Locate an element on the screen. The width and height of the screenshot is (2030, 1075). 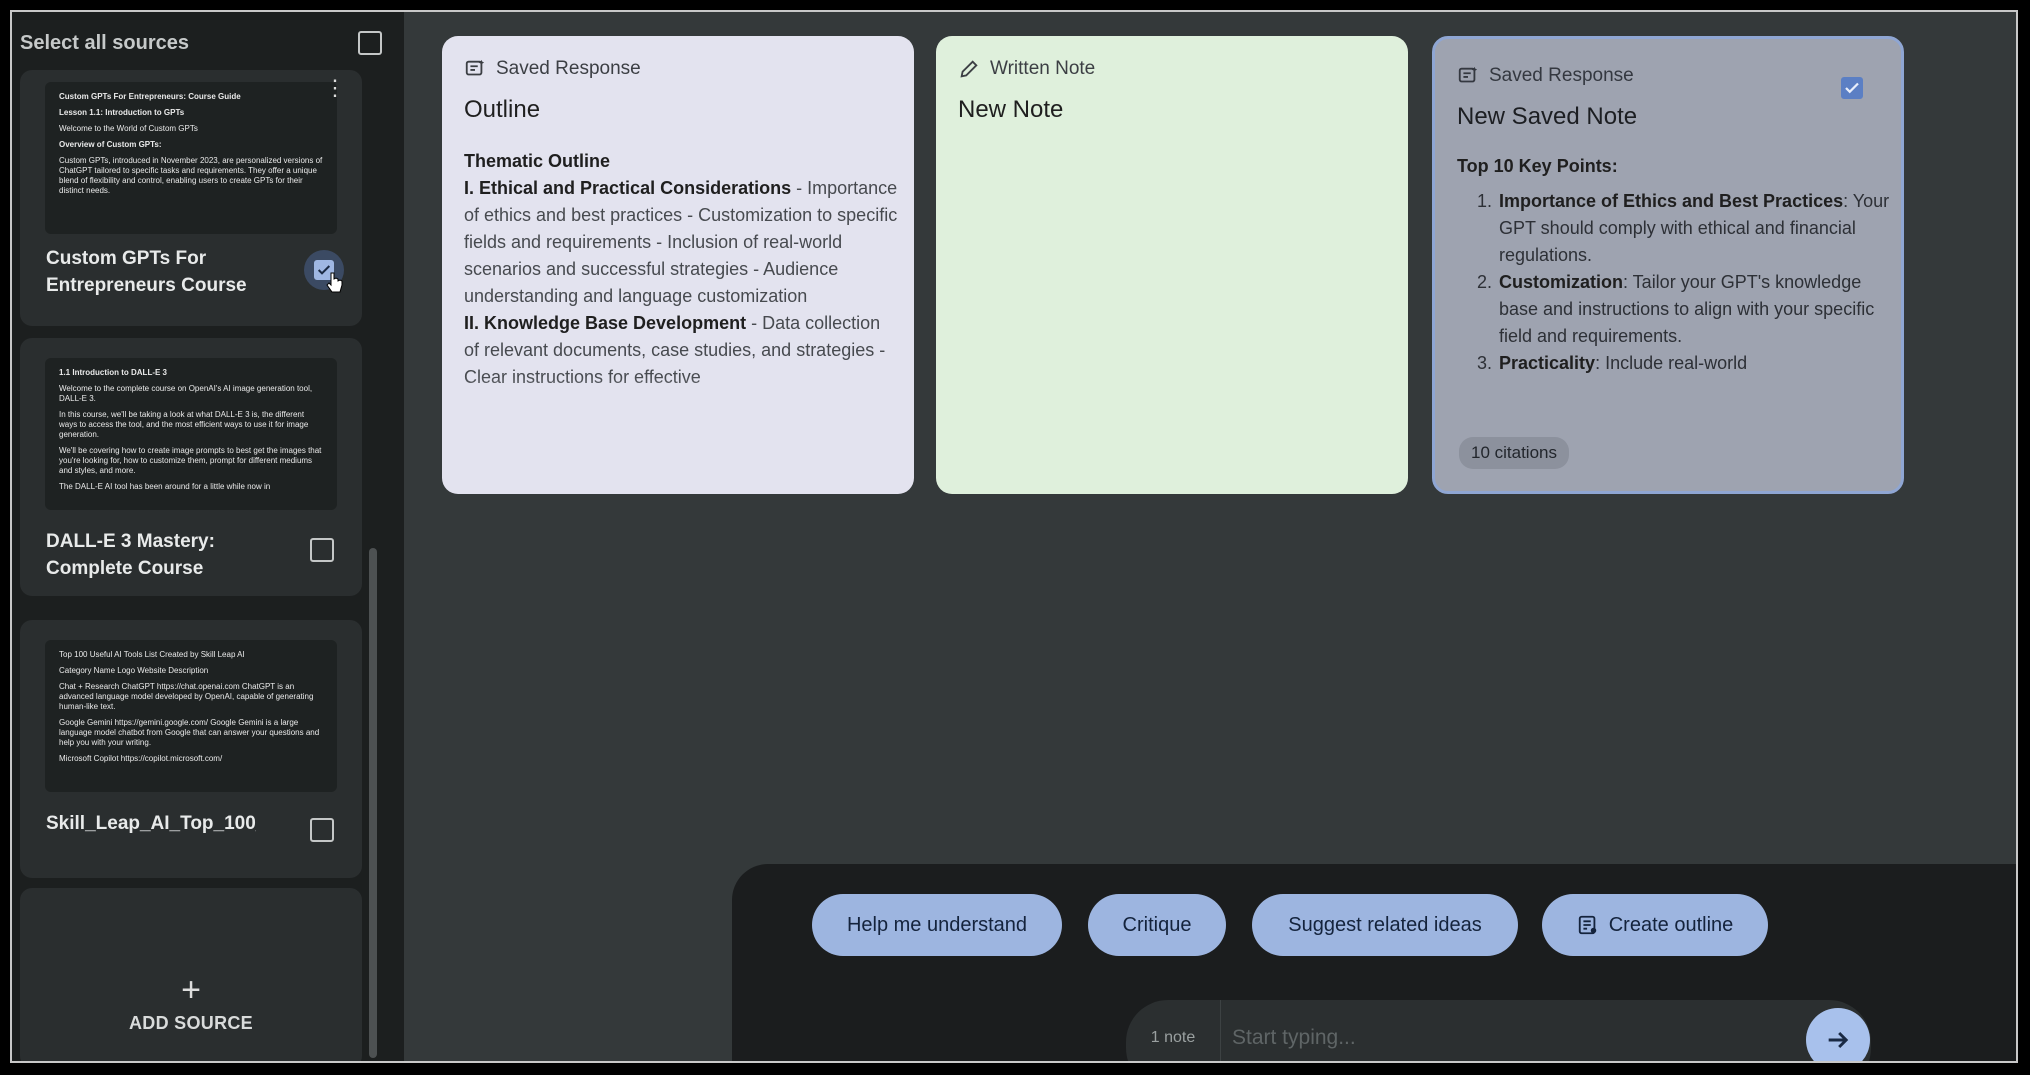
point-title: Importance of Ethics and Best Practices is located at coordinates (1671, 201).